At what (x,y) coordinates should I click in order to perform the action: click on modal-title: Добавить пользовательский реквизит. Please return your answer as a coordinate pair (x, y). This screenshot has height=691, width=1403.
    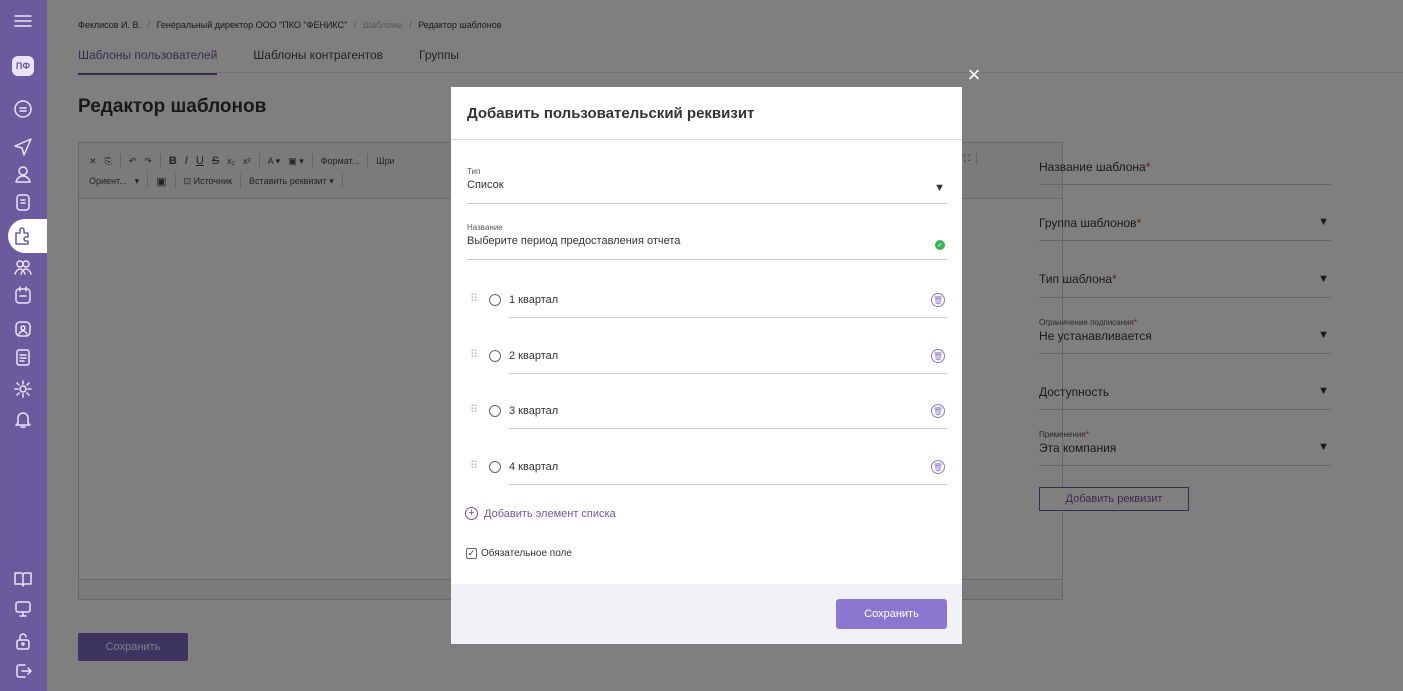
    Looking at the image, I should click on (611, 113).